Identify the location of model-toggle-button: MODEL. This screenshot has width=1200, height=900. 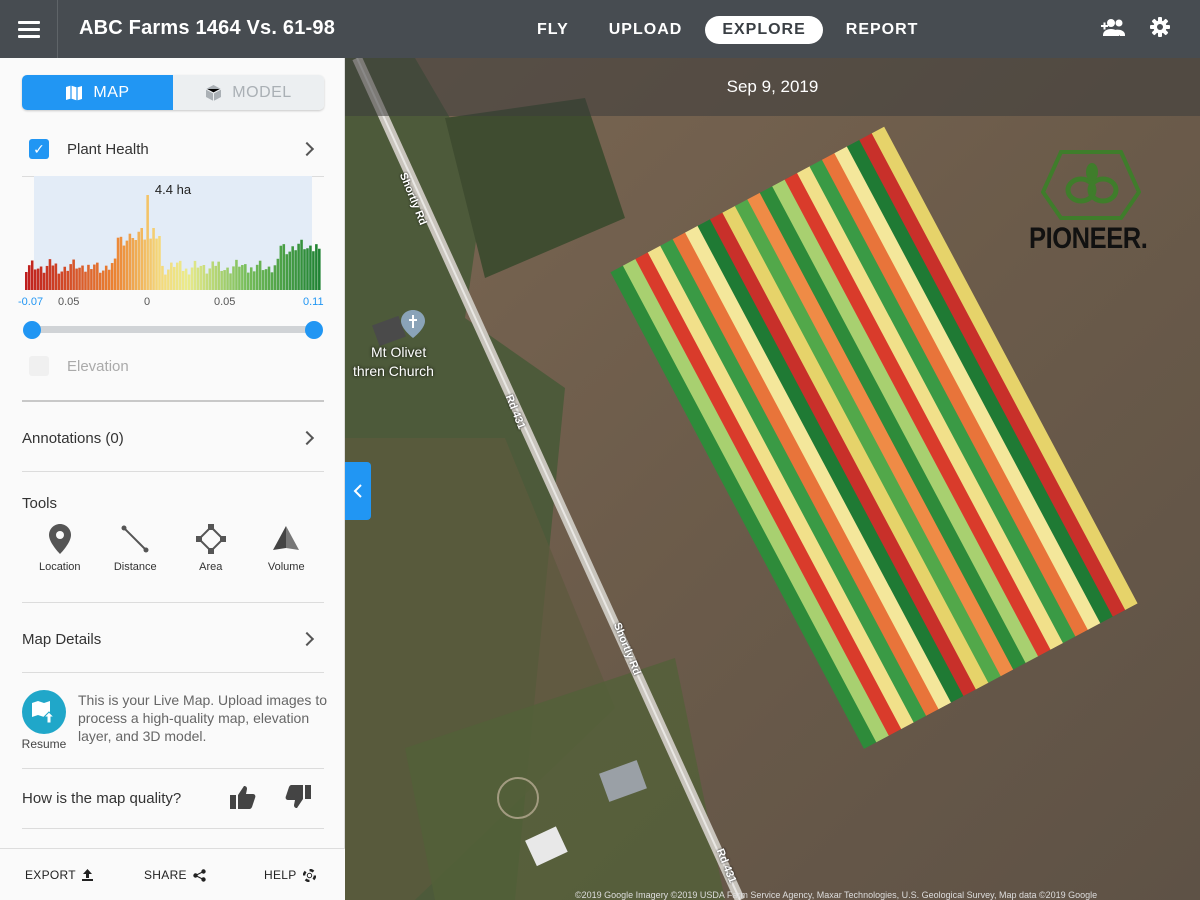
(248, 92).